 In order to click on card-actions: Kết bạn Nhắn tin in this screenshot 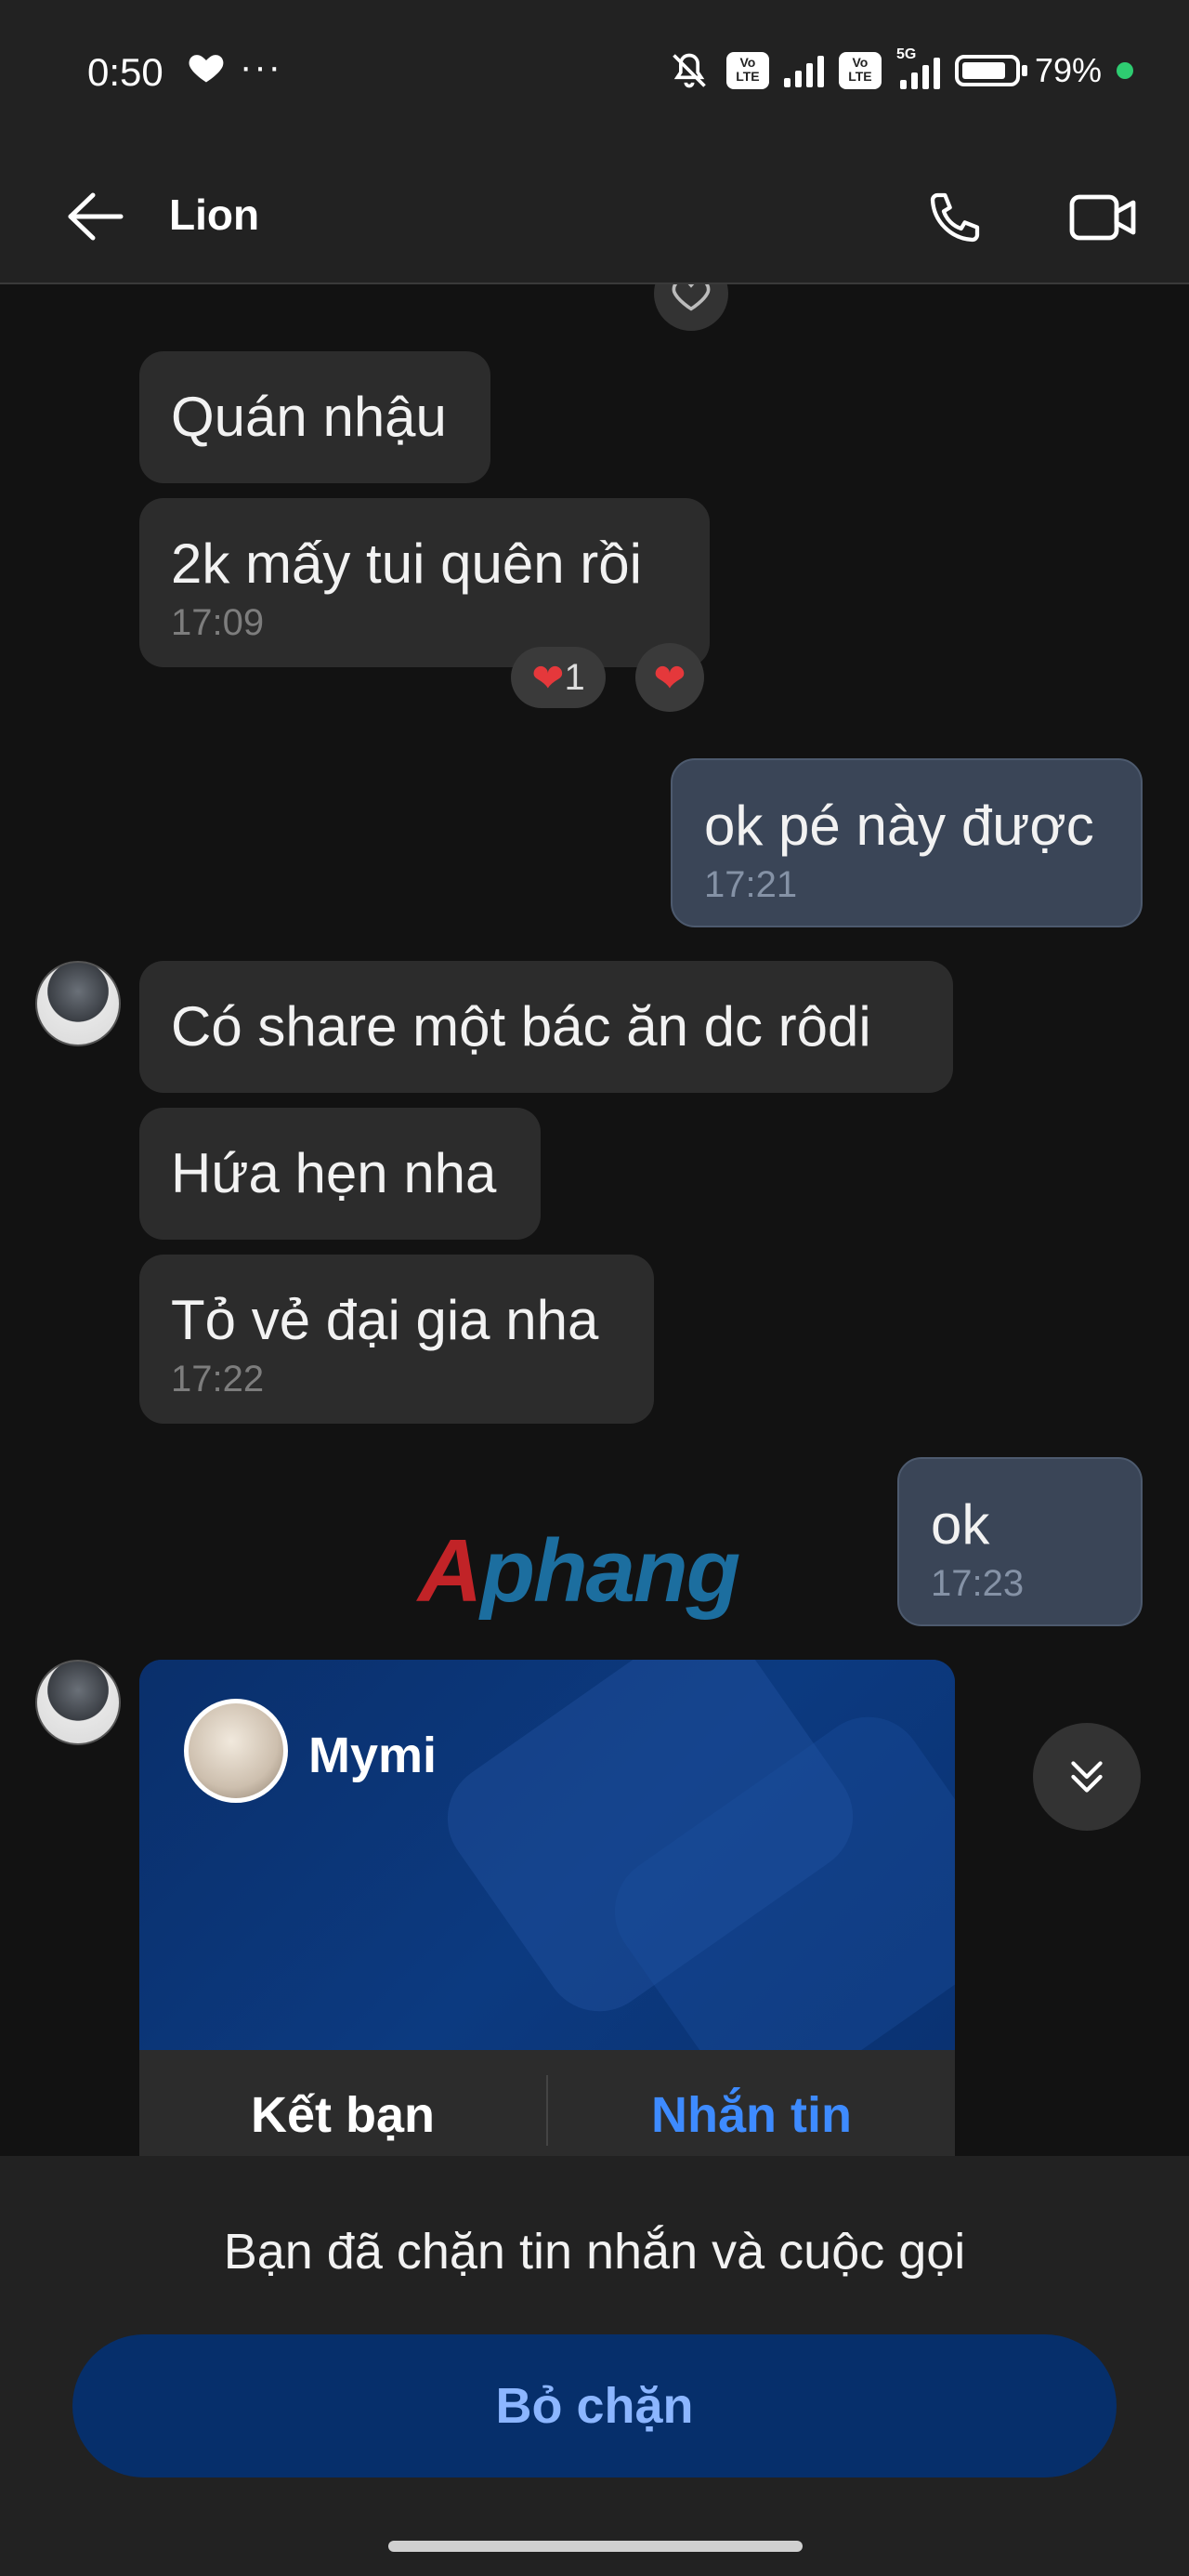, I will do `click(547, 2103)`.